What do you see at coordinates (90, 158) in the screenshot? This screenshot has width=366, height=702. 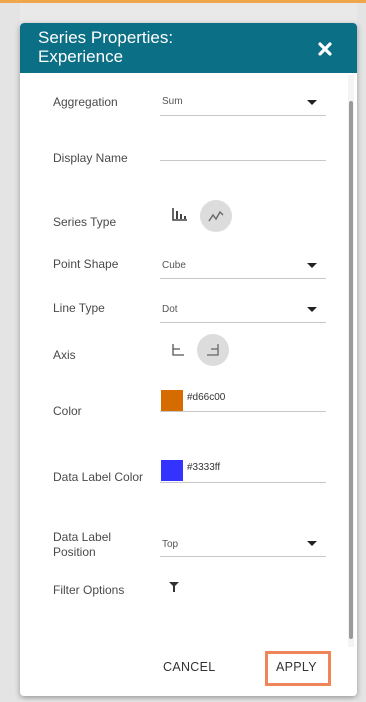 I see `display-name-label: Display Name` at bounding box center [90, 158].